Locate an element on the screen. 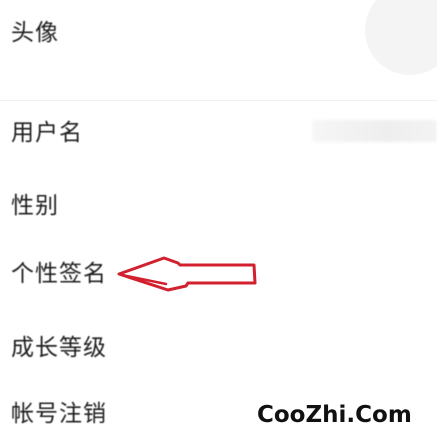 The width and height of the screenshot is (437, 445). account-deletion-row-label: 帐号注销 is located at coordinates (59, 414).